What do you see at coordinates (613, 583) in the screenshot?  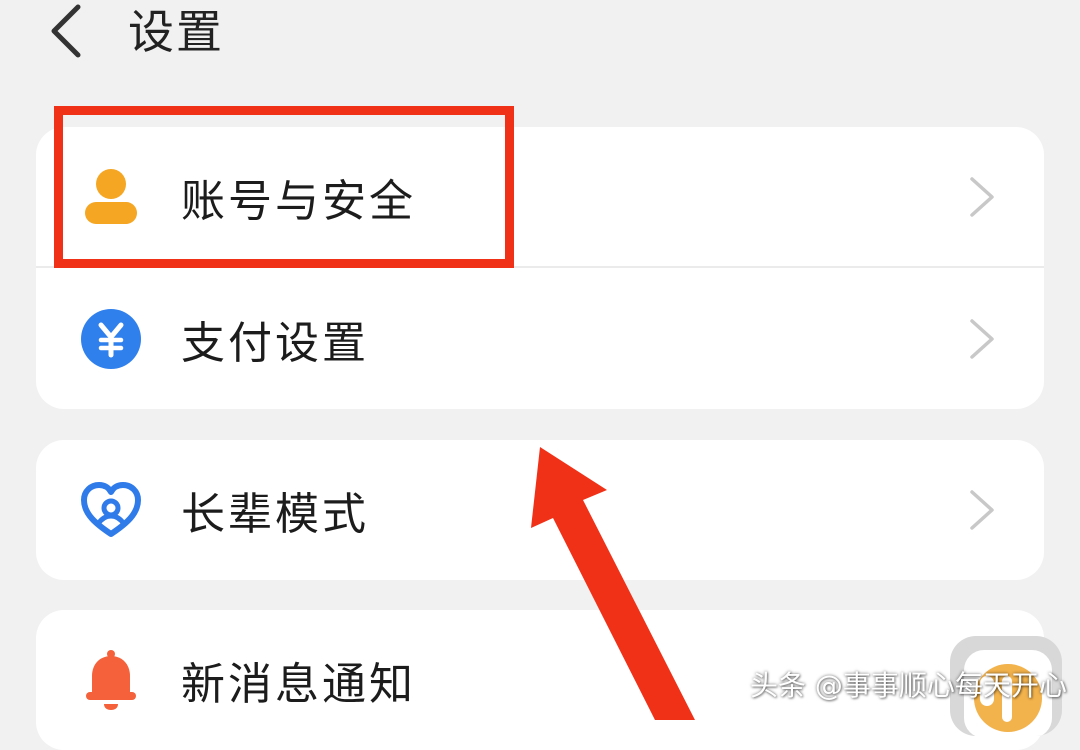 I see `annotation-arrow` at bounding box center [613, 583].